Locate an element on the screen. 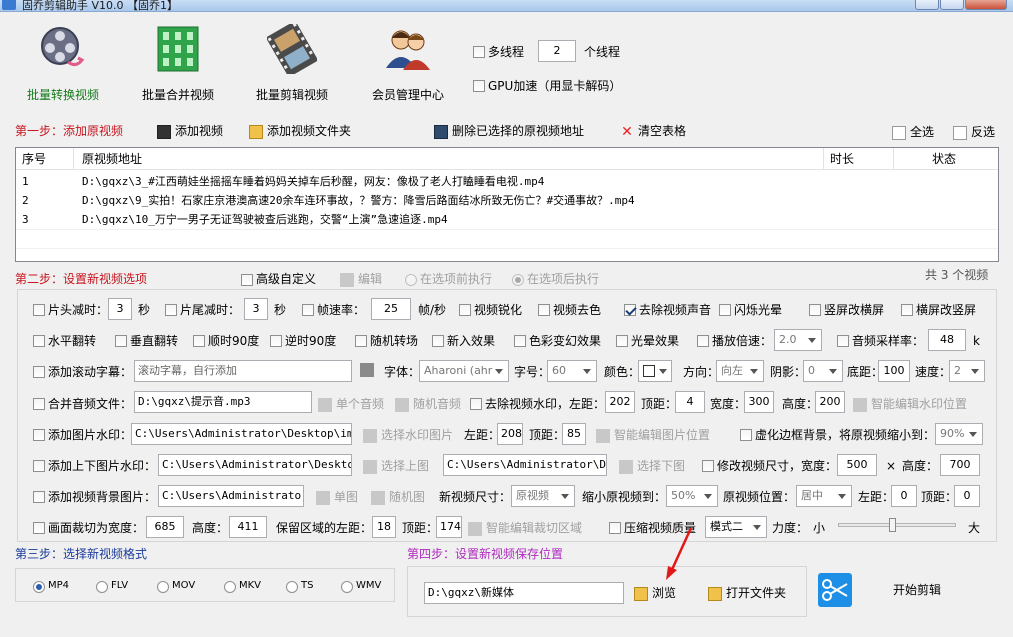 Image resolution: width=1013 pixels, height=637 pixels. merge-audio-checkbox is located at coordinates (39, 403).